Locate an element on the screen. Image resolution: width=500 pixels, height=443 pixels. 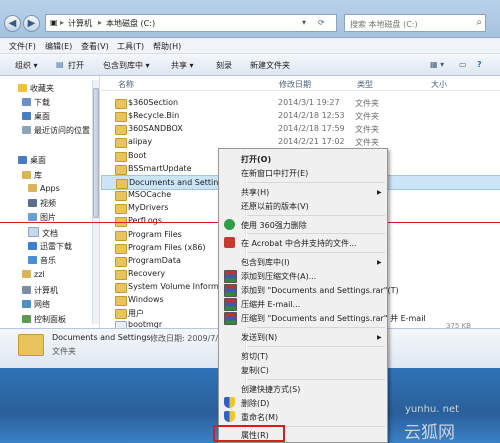
nav-computer: 计算机 is located at coordinates (40, 290).